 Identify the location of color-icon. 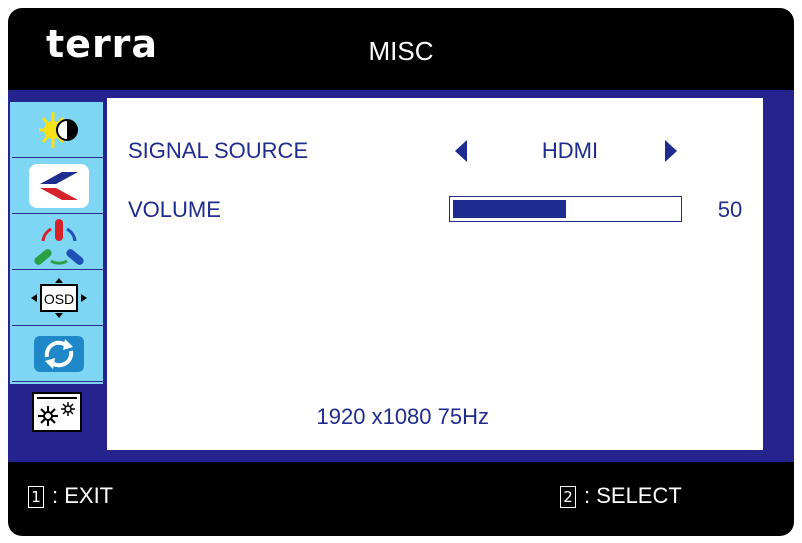
(58, 241).